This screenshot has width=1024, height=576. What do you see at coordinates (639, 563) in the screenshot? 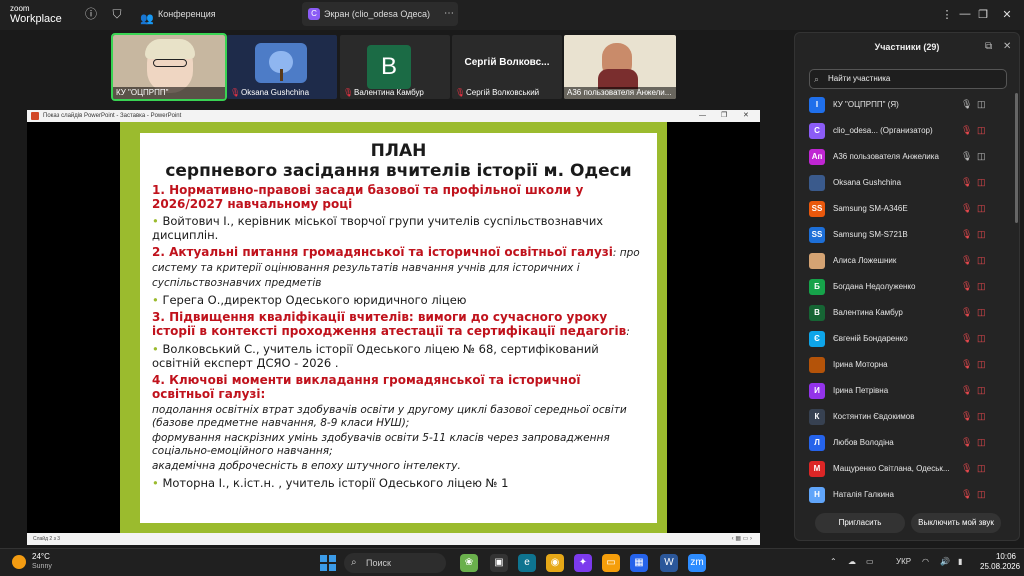
I see `store-icon: ▦` at bounding box center [639, 563].